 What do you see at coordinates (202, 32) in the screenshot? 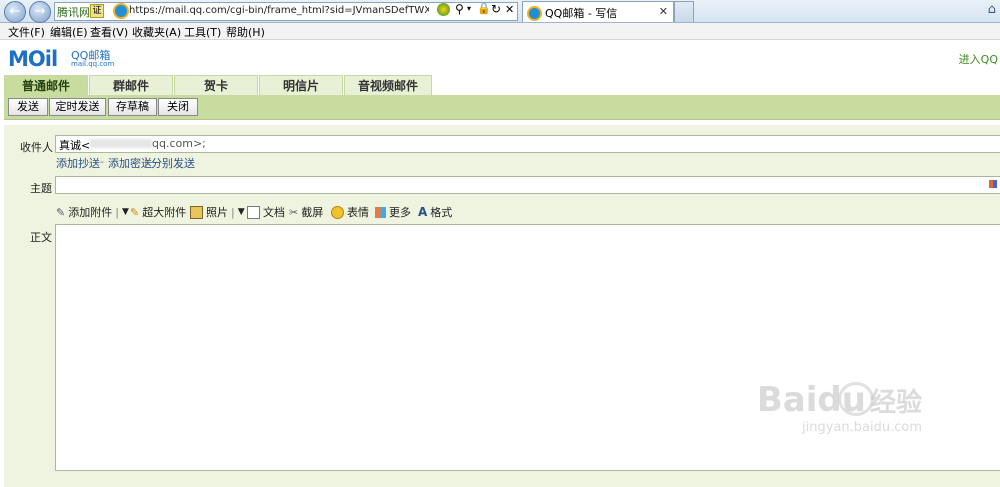
I see `menu-tools: 工具(T)` at bounding box center [202, 32].